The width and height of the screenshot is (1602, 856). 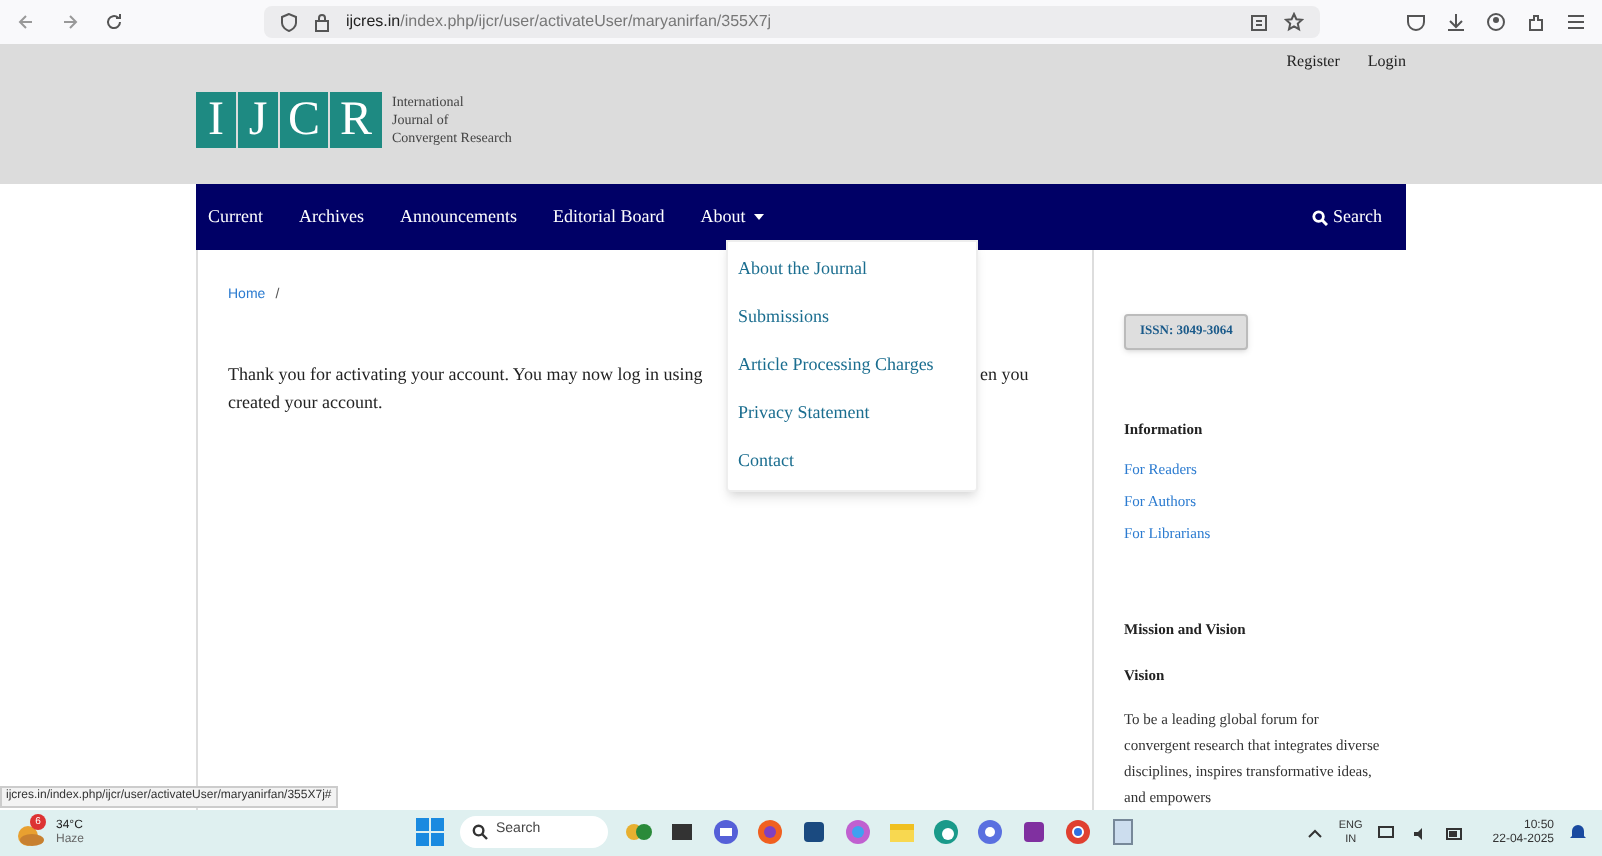 What do you see at coordinates (1536, 22) in the screenshot?
I see `extensions-icon` at bounding box center [1536, 22].